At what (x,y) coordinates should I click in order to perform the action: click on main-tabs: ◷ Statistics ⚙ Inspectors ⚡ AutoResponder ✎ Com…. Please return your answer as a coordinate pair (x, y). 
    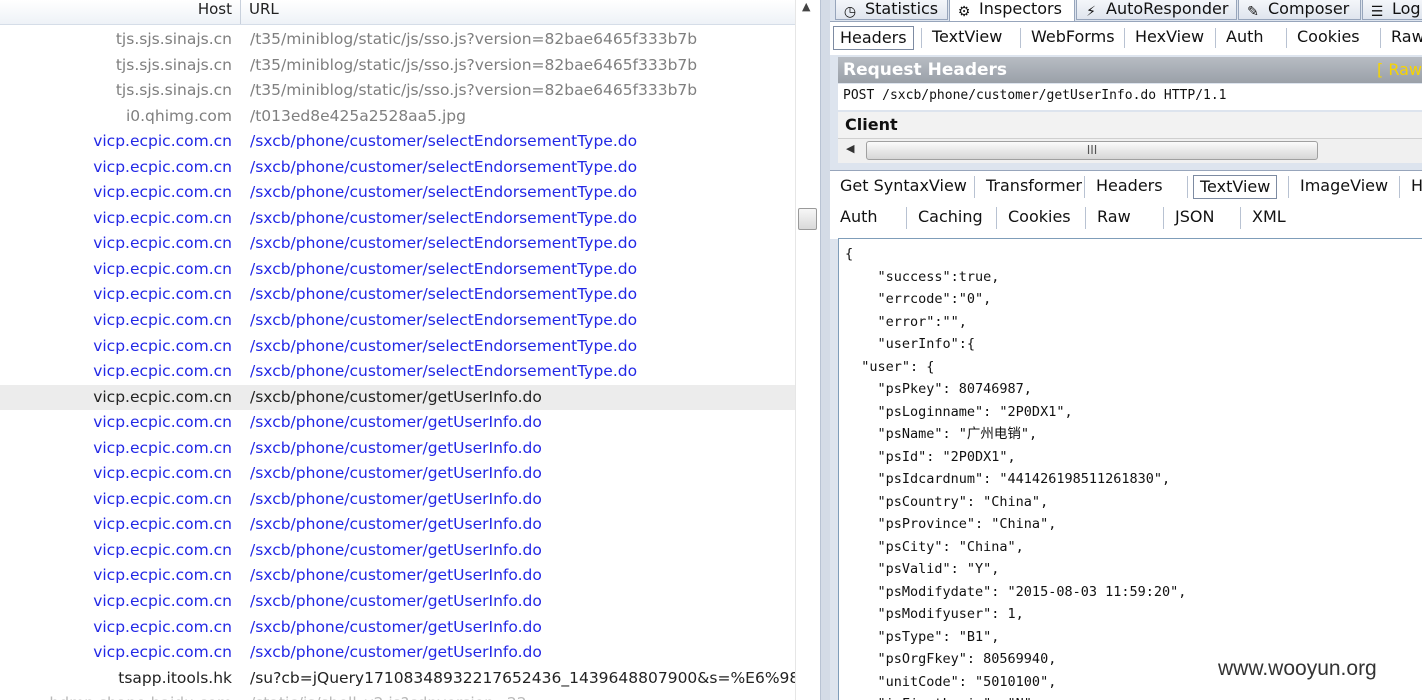
    Looking at the image, I should click on (1126, 11).